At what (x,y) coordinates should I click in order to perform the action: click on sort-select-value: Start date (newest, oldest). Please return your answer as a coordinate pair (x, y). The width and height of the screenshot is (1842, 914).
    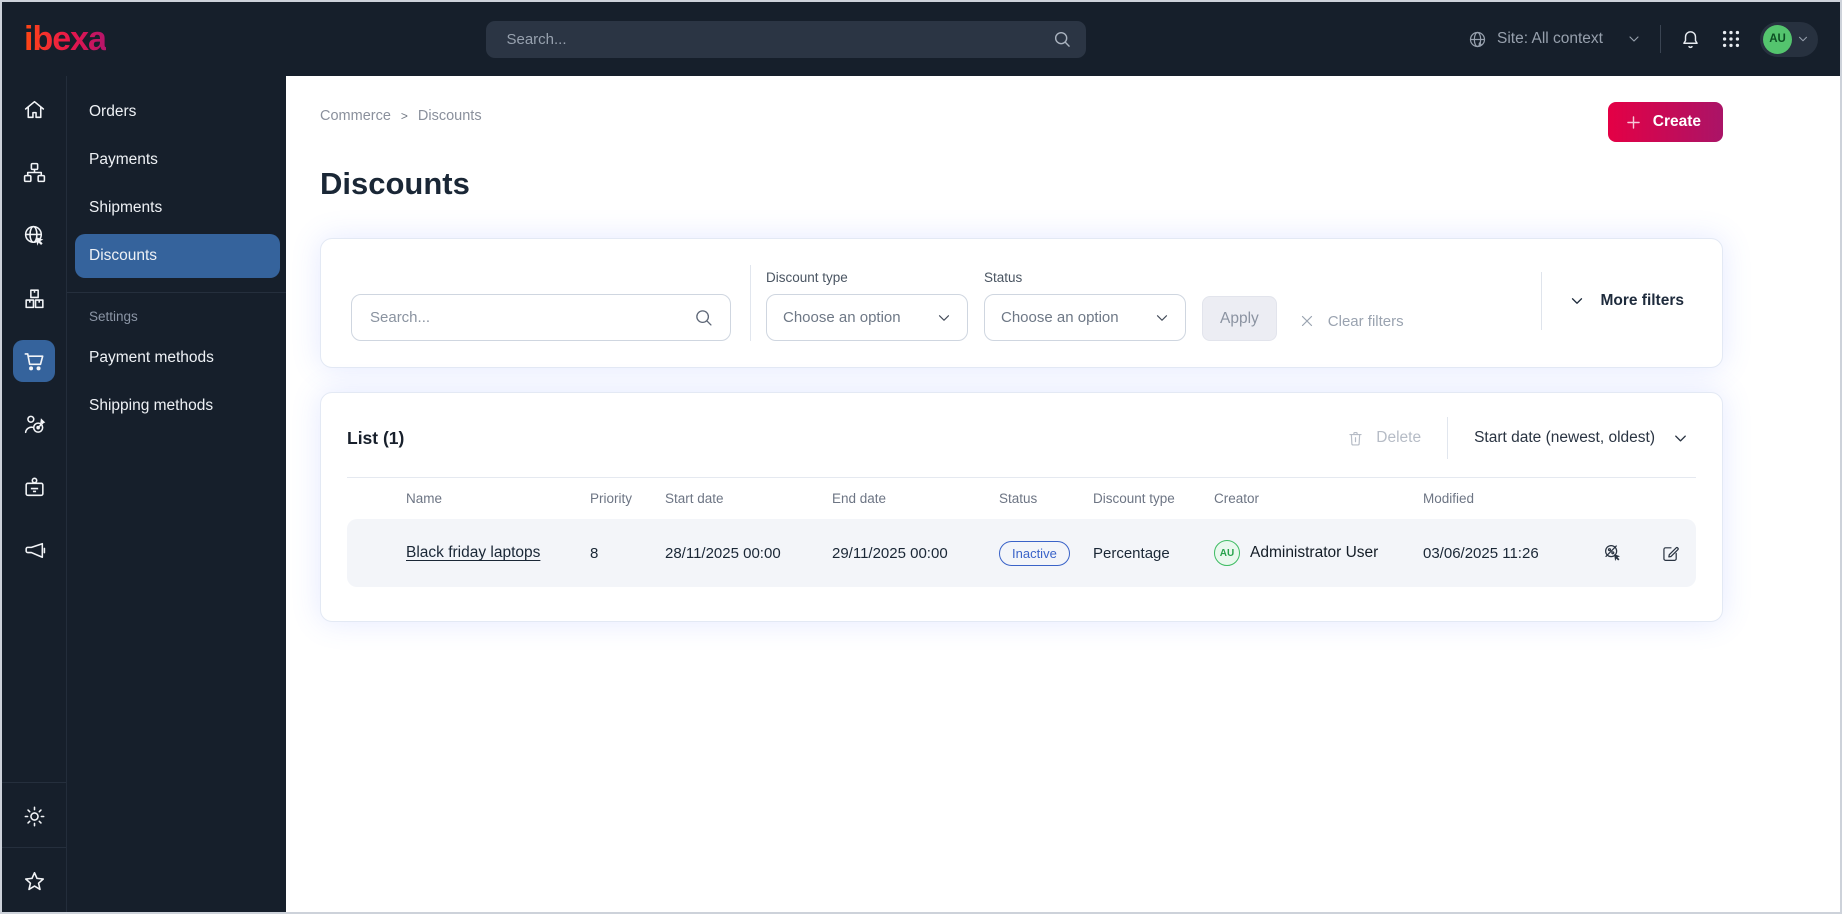
    Looking at the image, I should click on (1564, 437).